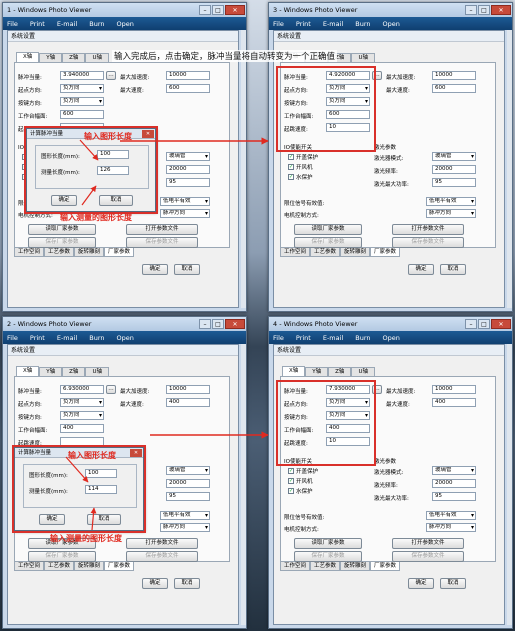 This screenshot has height=631, width=515. What do you see at coordinates (82, 75) in the screenshot?
I see `pulse-input: 3.940000` at bounding box center [82, 75].